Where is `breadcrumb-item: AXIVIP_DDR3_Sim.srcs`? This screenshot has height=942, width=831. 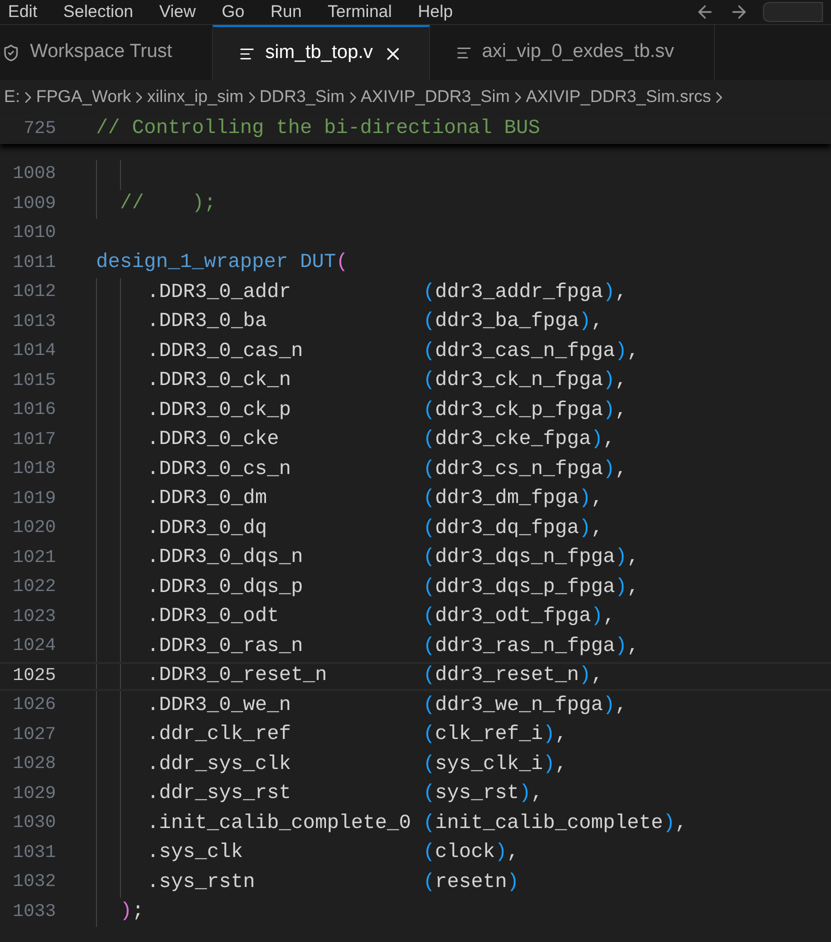 breadcrumb-item: AXIVIP_DDR3_Sim.srcs is located at coordinates (619, 97).